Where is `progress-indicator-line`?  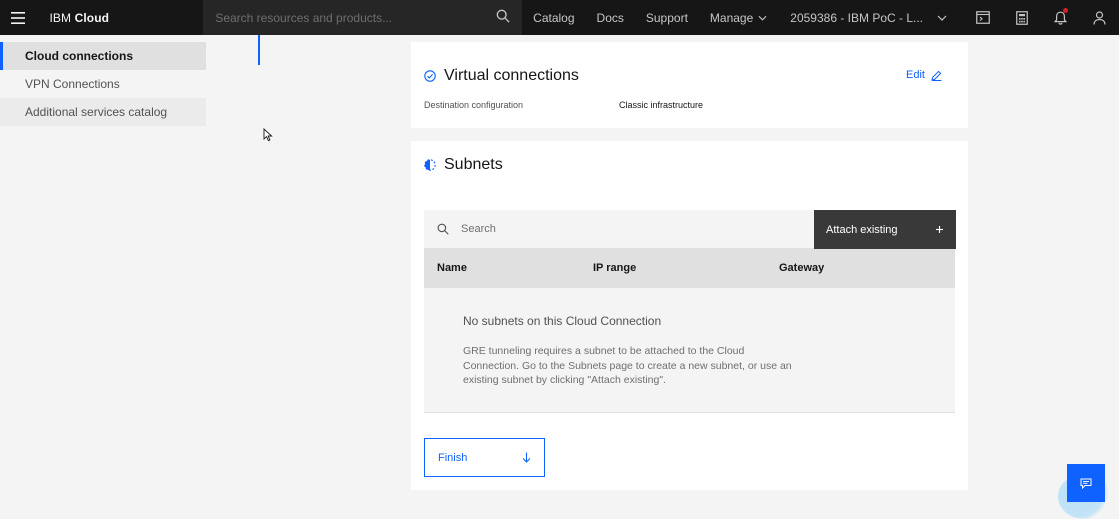 progress-indicator-line is located at coordinates (259, 50).